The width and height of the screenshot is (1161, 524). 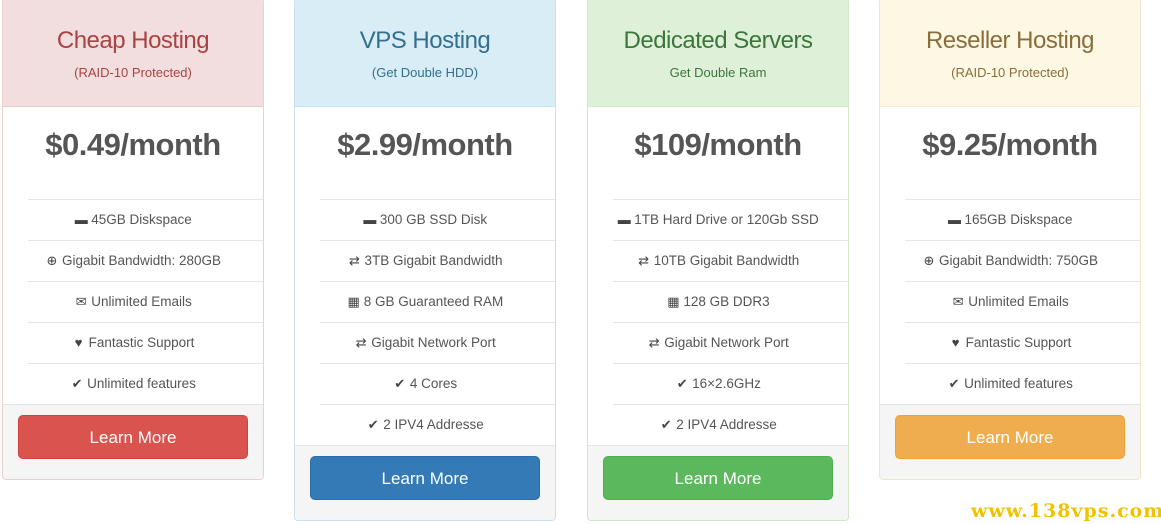 I want to click on plan-subtitle: (Get Double HDD), so click(x=425, y=72).